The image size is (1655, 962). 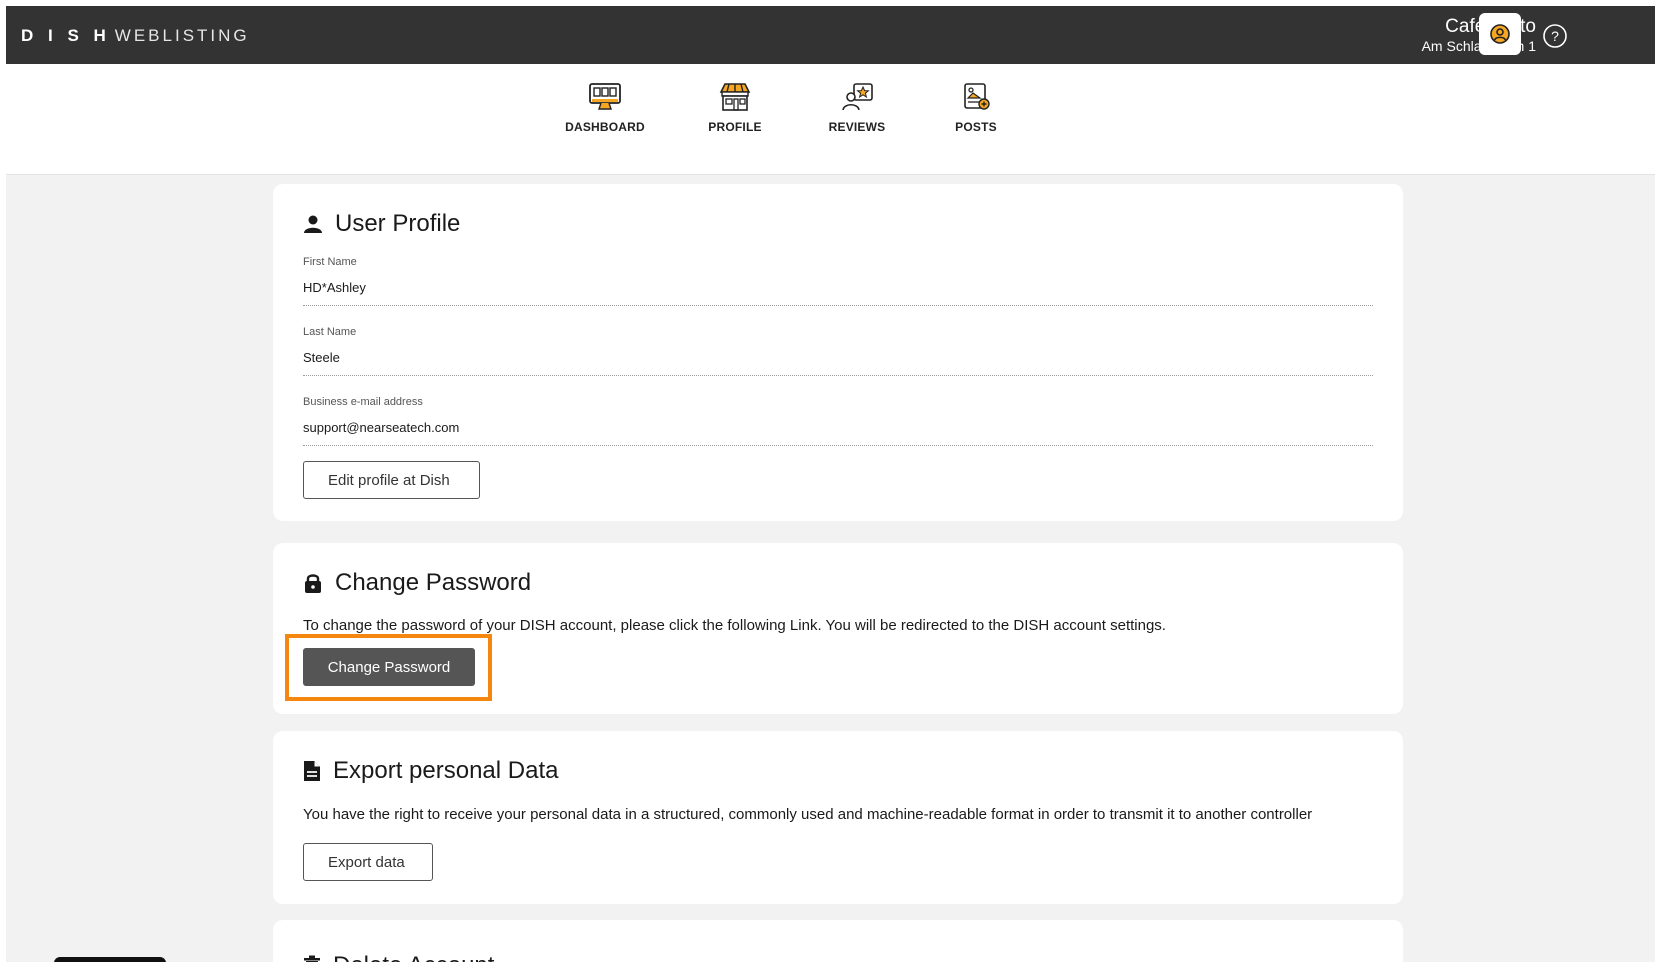 What do you see at coordinates (446, 770) in the screenshot?
I see `export-data-title-text: Export personal Data` at bounding box center [446, 770].